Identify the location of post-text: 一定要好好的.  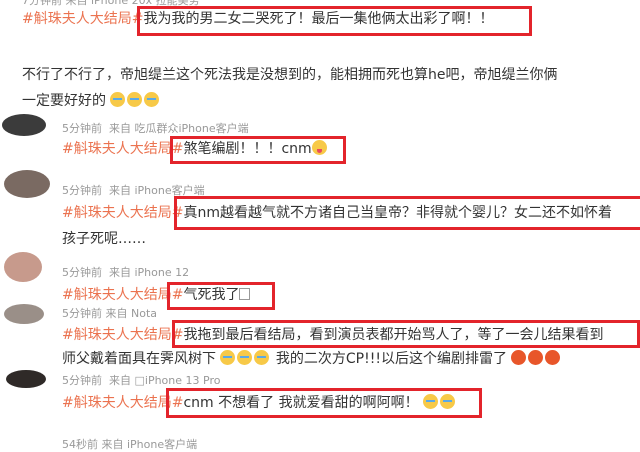
(64, 101).